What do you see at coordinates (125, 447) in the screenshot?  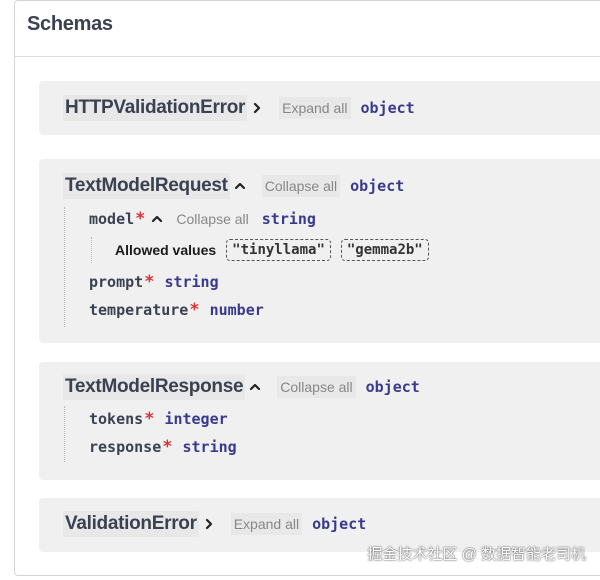 I see `property-name: response` at bounding box center [125, 447].